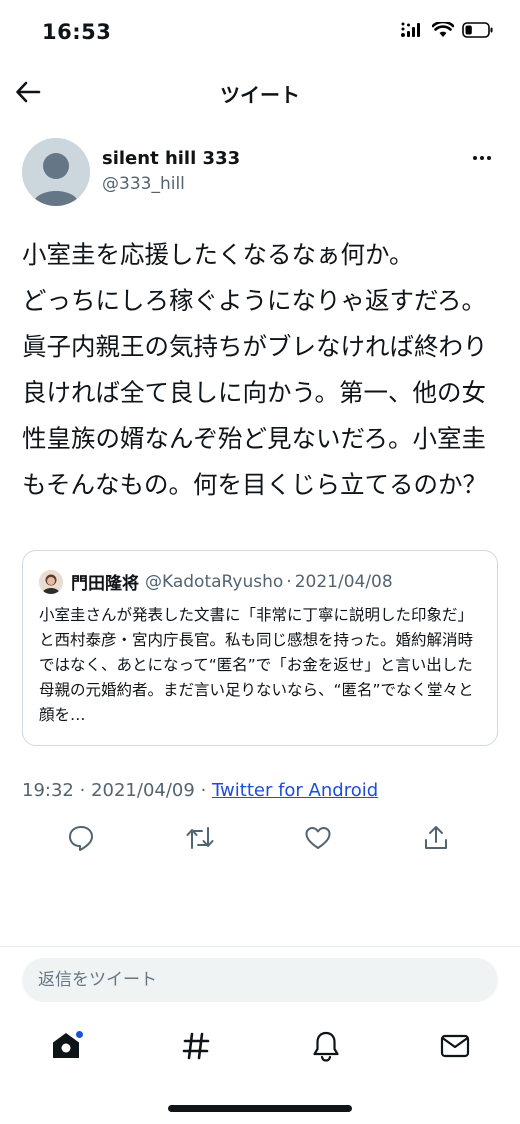 The width and height of the screenshot is (520, 1124). What do you see at coordinates (260, 172) in the screenshot?
I see `tweet-author: silent hill 333 @333_hill` at bounding box center [260, 172].